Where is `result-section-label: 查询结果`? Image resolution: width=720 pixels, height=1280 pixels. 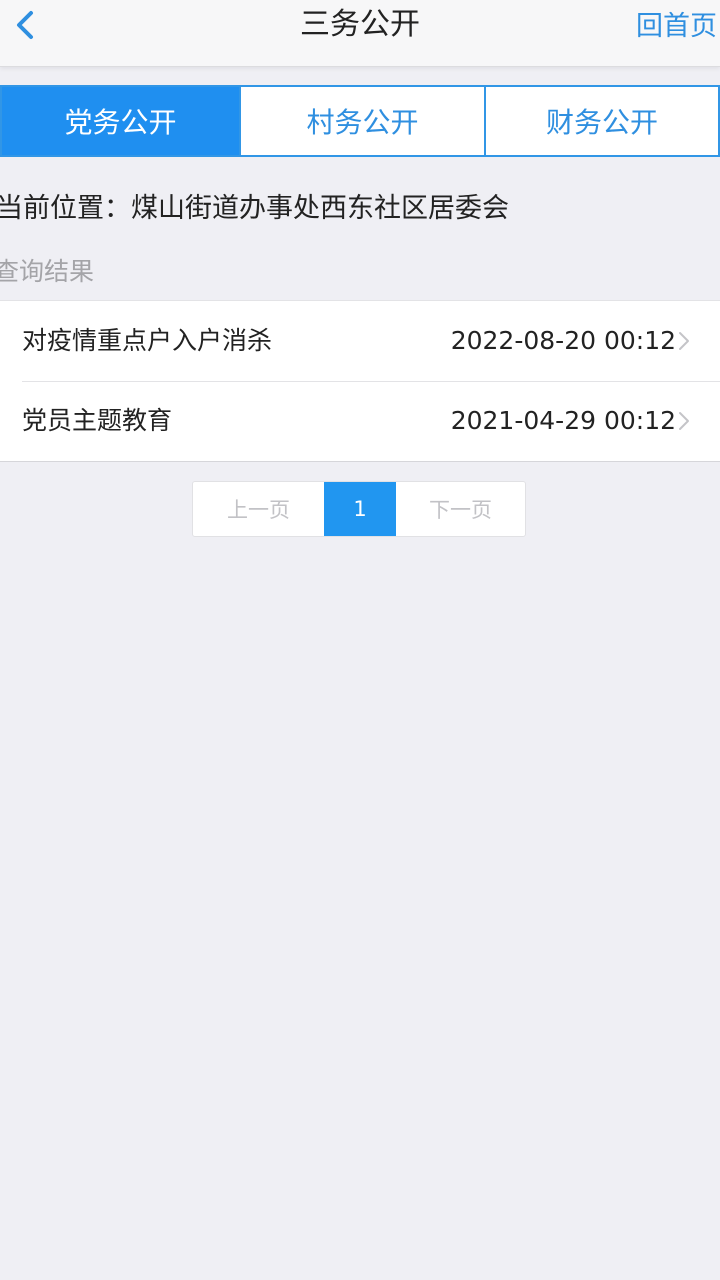 result-section-label: 查询结果 is located at coordinates (47, 271).